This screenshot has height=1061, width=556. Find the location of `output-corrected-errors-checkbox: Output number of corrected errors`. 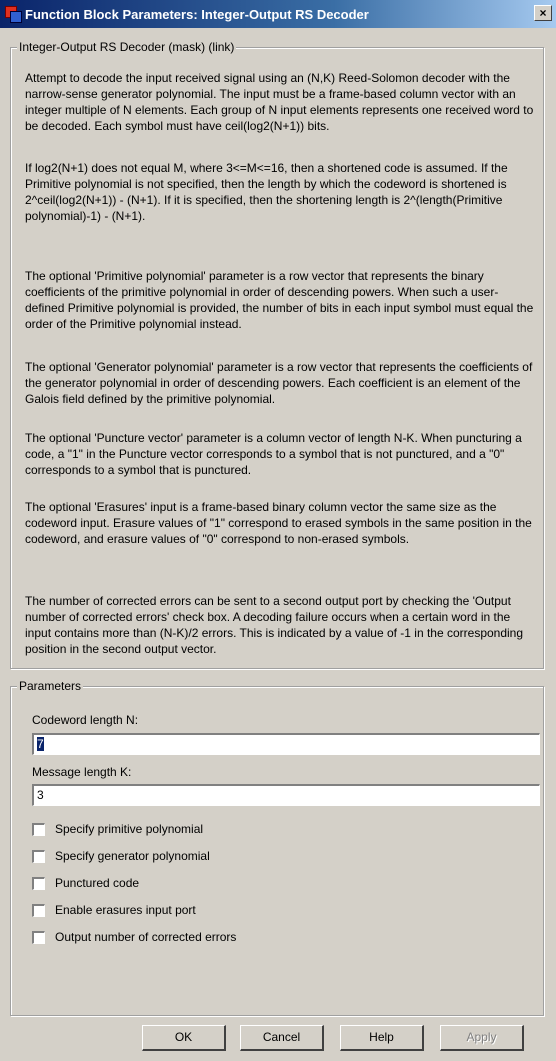

output-corrected-errors-checkbox: Output number of corrected errors is located at coordinates (134, 937).